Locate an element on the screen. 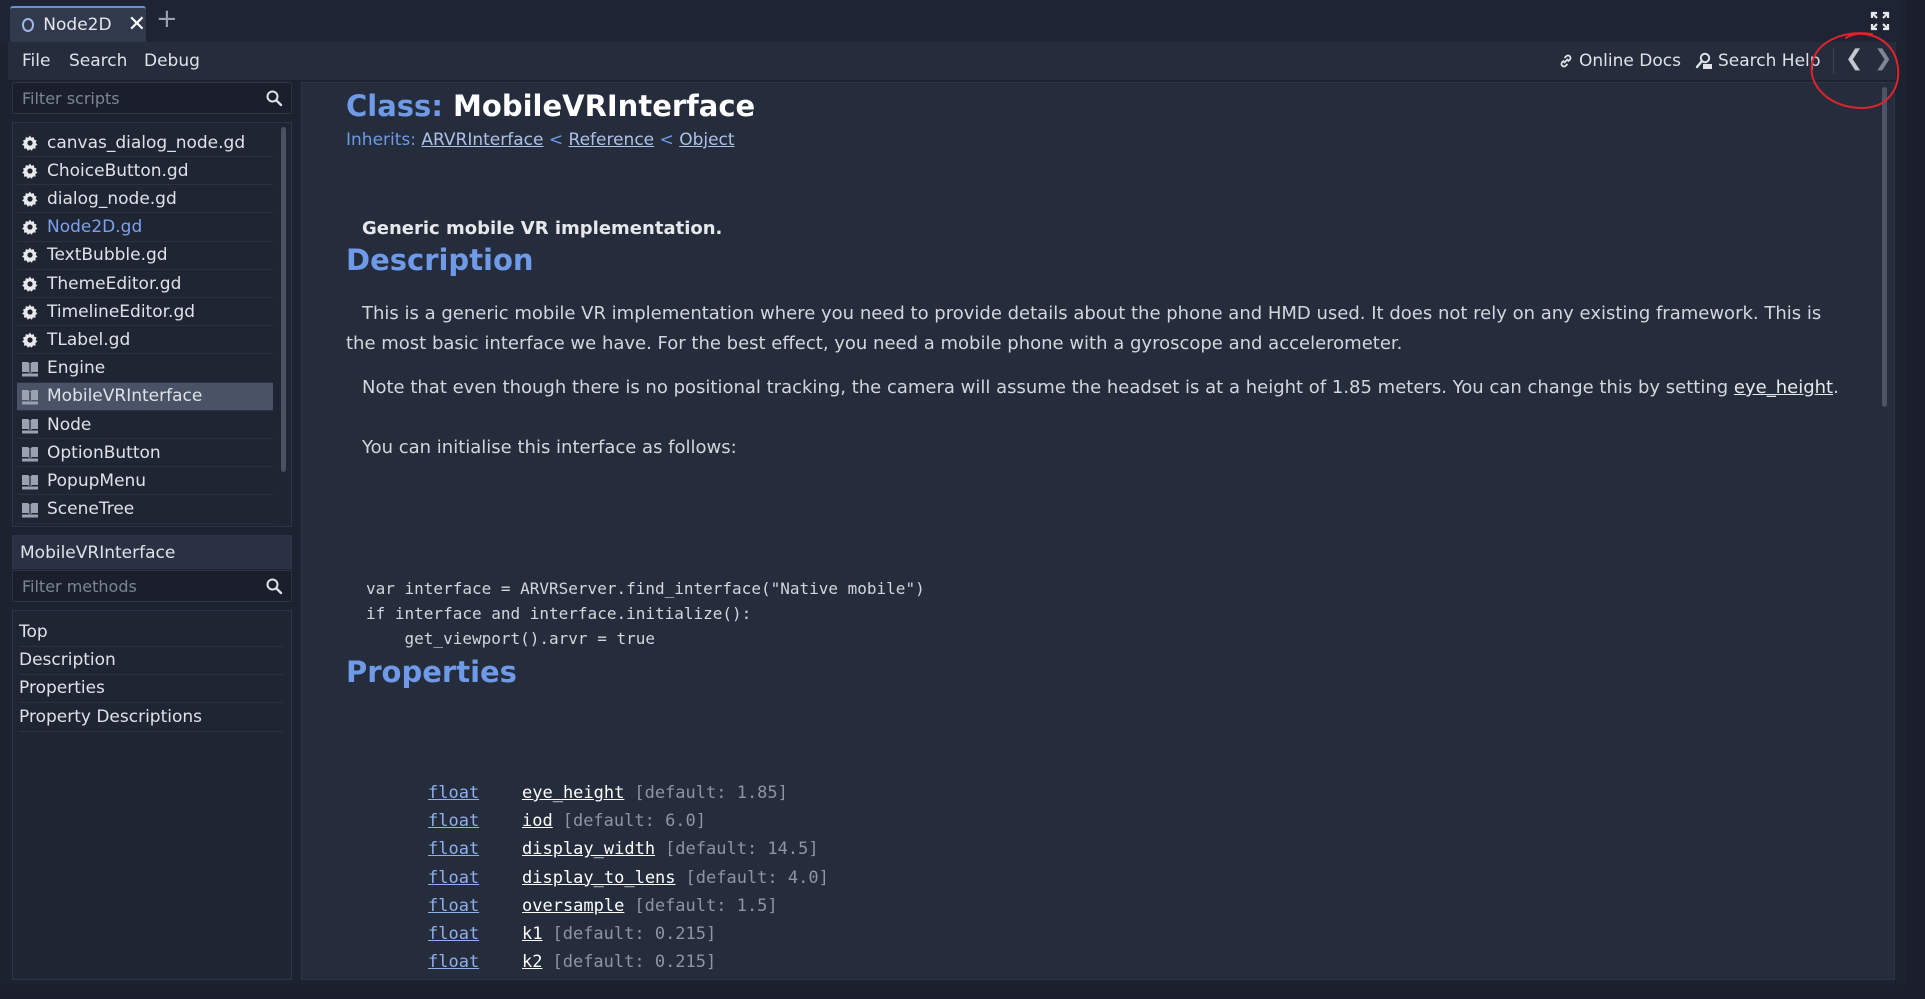  online-docs-label: Online Docs is located at coordinates (1630, 61).